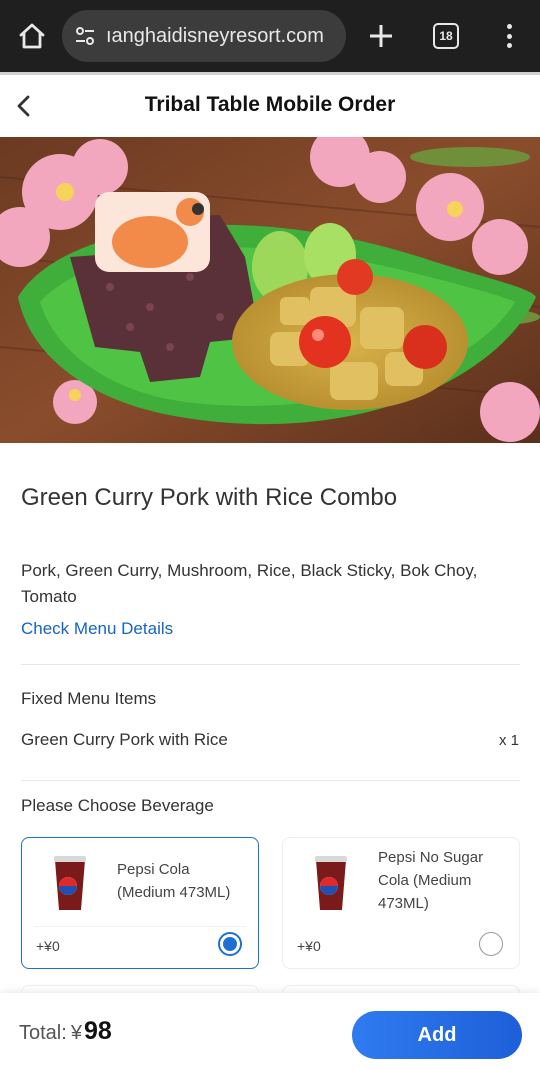  What do you see at coordinates (431, 880) in the screenshot?
I see `beverage-name: Pepsi No Sugar Cola (Medium 473ML)` at bounding box center [431, 880].